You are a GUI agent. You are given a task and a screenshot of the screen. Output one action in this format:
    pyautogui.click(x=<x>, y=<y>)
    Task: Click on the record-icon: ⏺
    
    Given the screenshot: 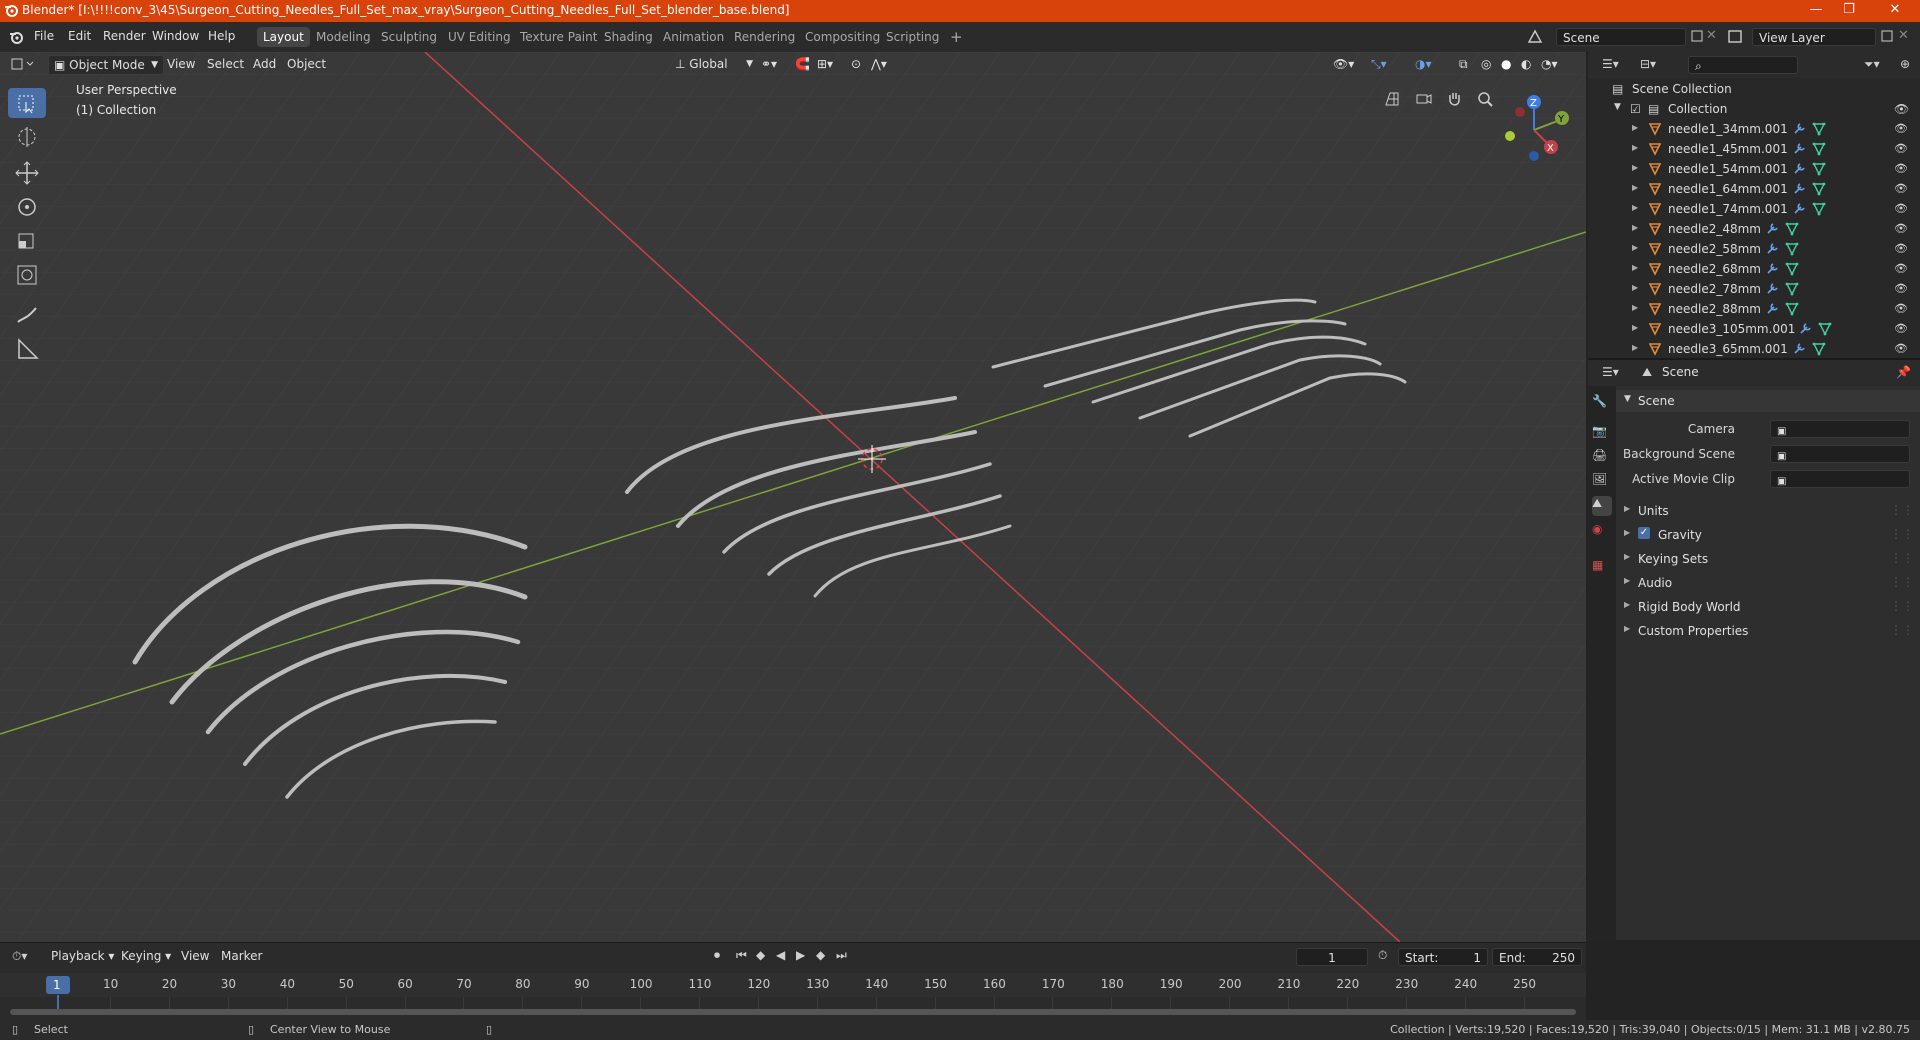 What is the action you would take?
    pyautogui.click(x=717, y=955)
    